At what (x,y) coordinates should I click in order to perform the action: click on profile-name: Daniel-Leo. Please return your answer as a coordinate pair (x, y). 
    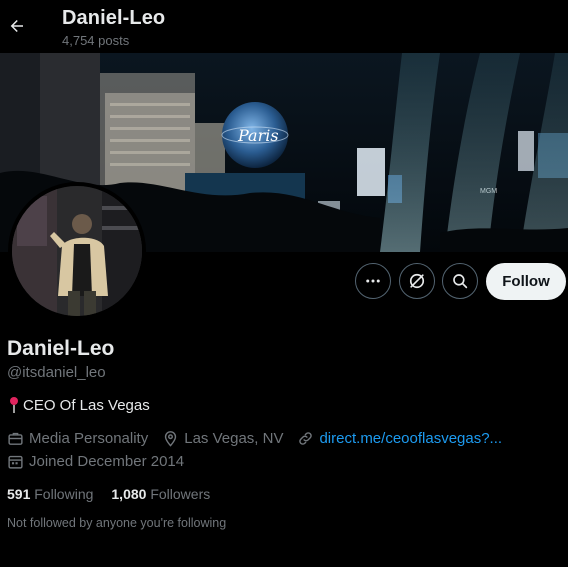
    Looking at the image, I should click on (61, 348).